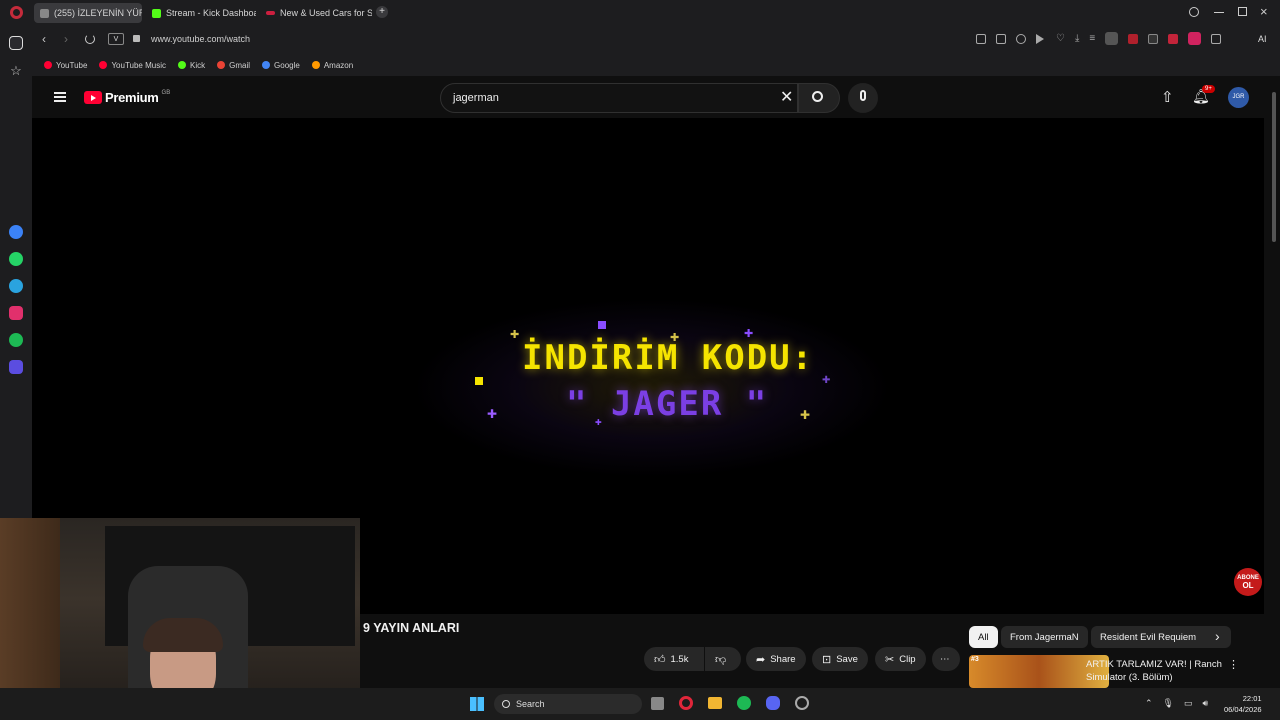  What do you see at coordinates (16, 367) in the screenshot?
I see `player-icon` at bounding box center [16, 367].